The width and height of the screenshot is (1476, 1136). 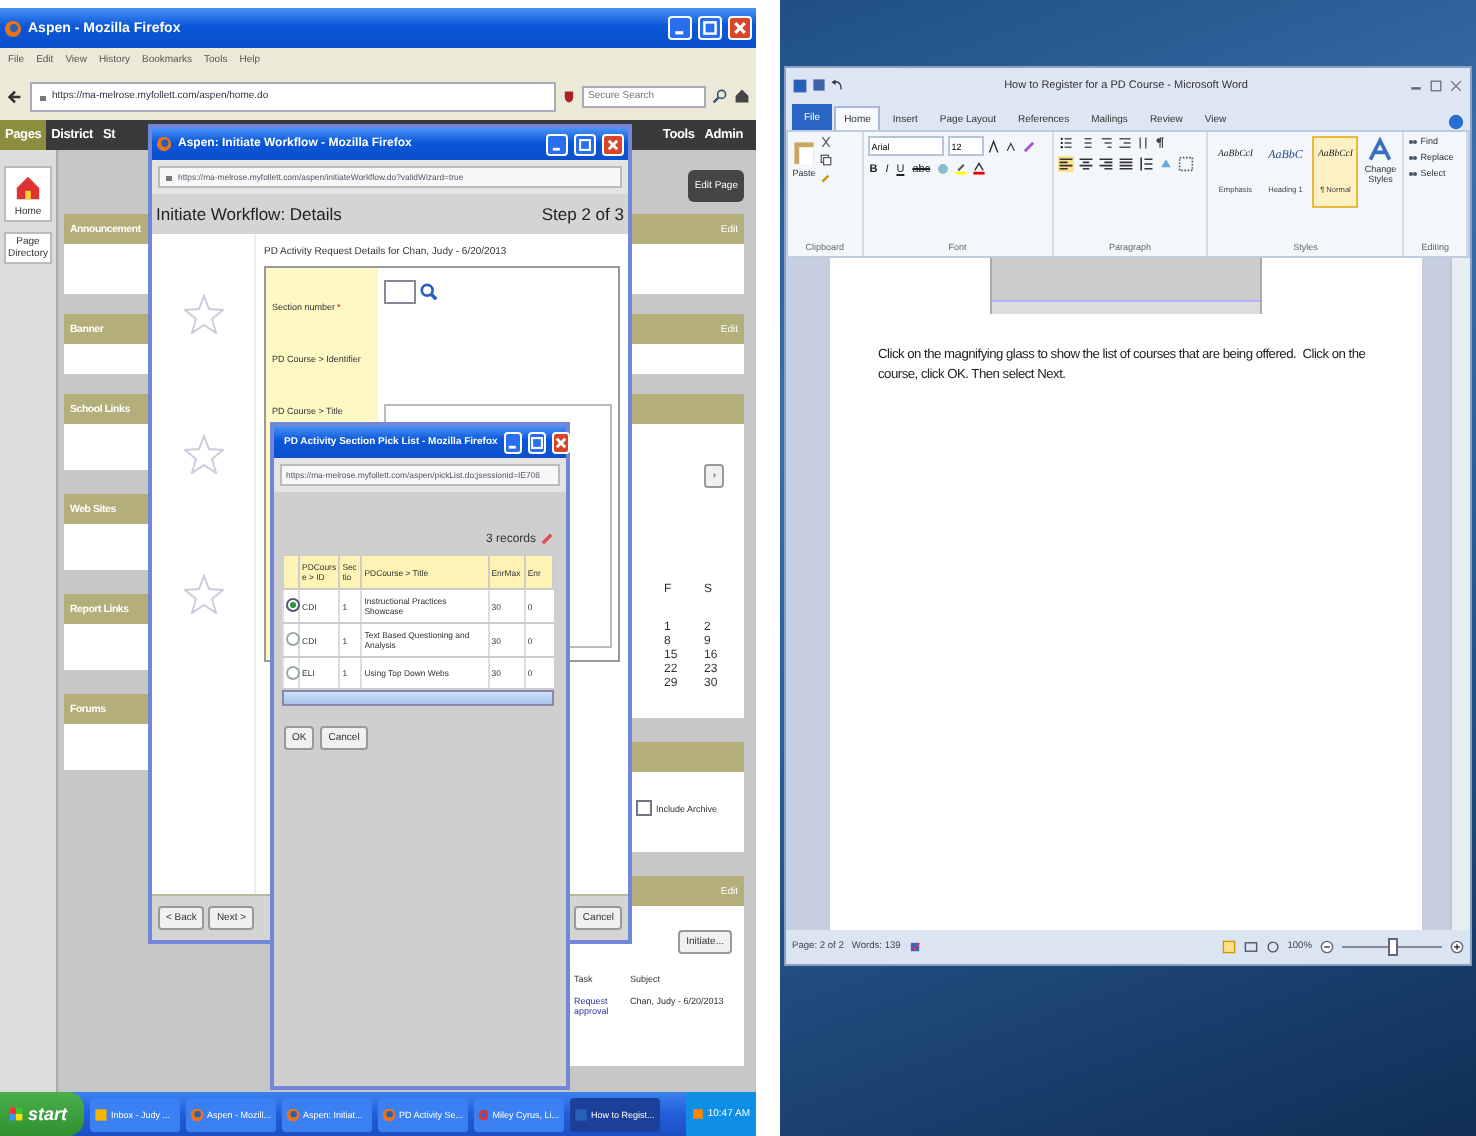 What do you see at coordinates (1085, 164) in the screenshot?
I see `align-center-icon` at bounding box center [1085, 164].